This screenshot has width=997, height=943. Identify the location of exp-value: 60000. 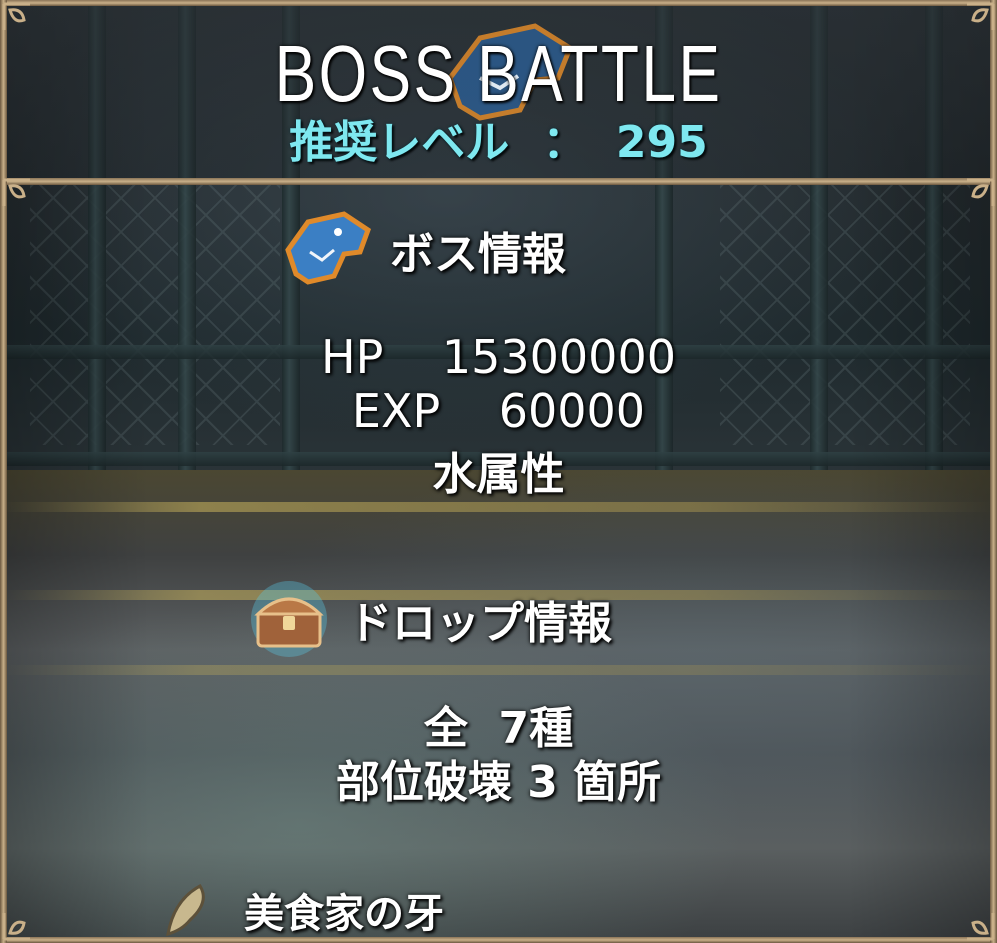
(572, 411).